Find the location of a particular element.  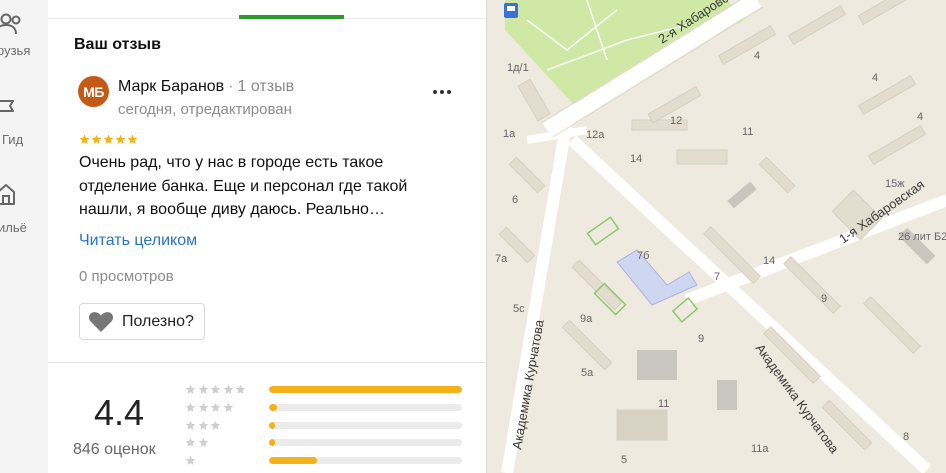

side-nav: рузья Гид ильё is located at coordinates (24, 236).